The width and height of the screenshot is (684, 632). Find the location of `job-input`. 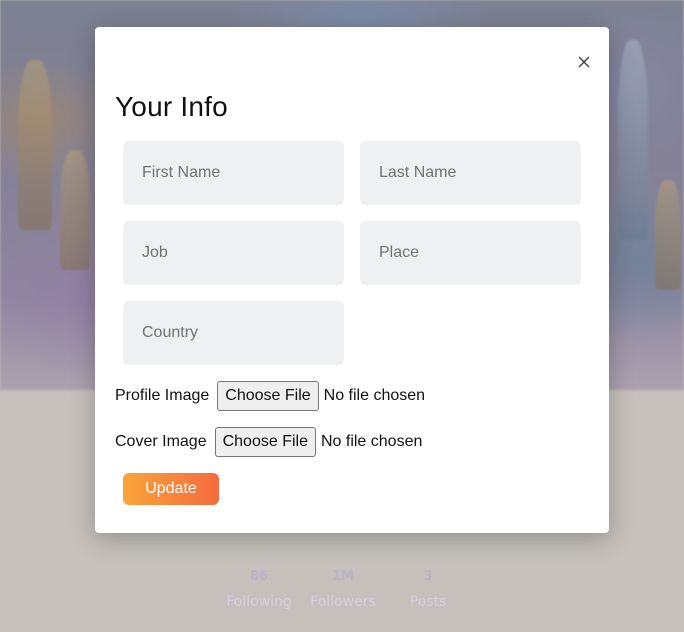

job-input is located at coordinates (233, 253).